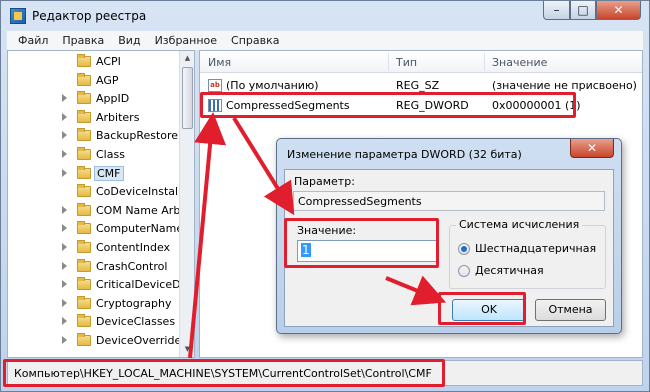 This screenshot has height=392, width=650. I want to click on value-label: Значение:, so click(327, 230).